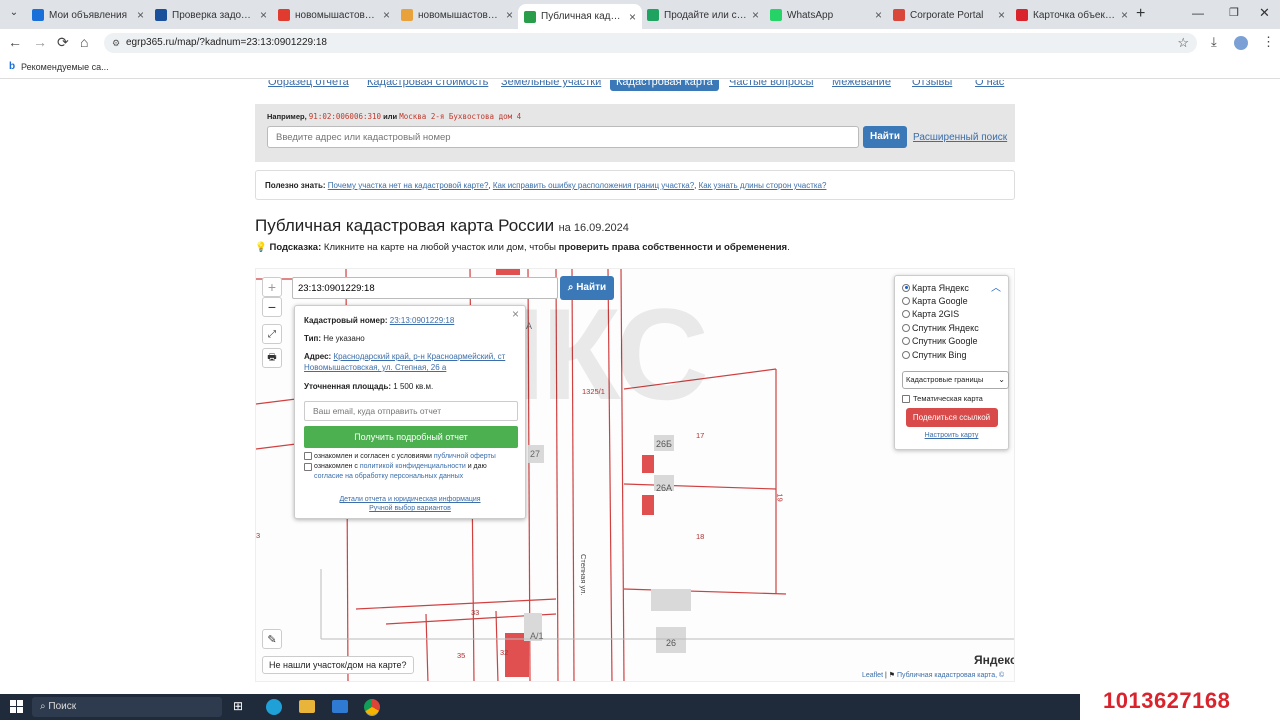 The image size is (1280, 720). I want to click on find-button: Найти, so click(885, 137).